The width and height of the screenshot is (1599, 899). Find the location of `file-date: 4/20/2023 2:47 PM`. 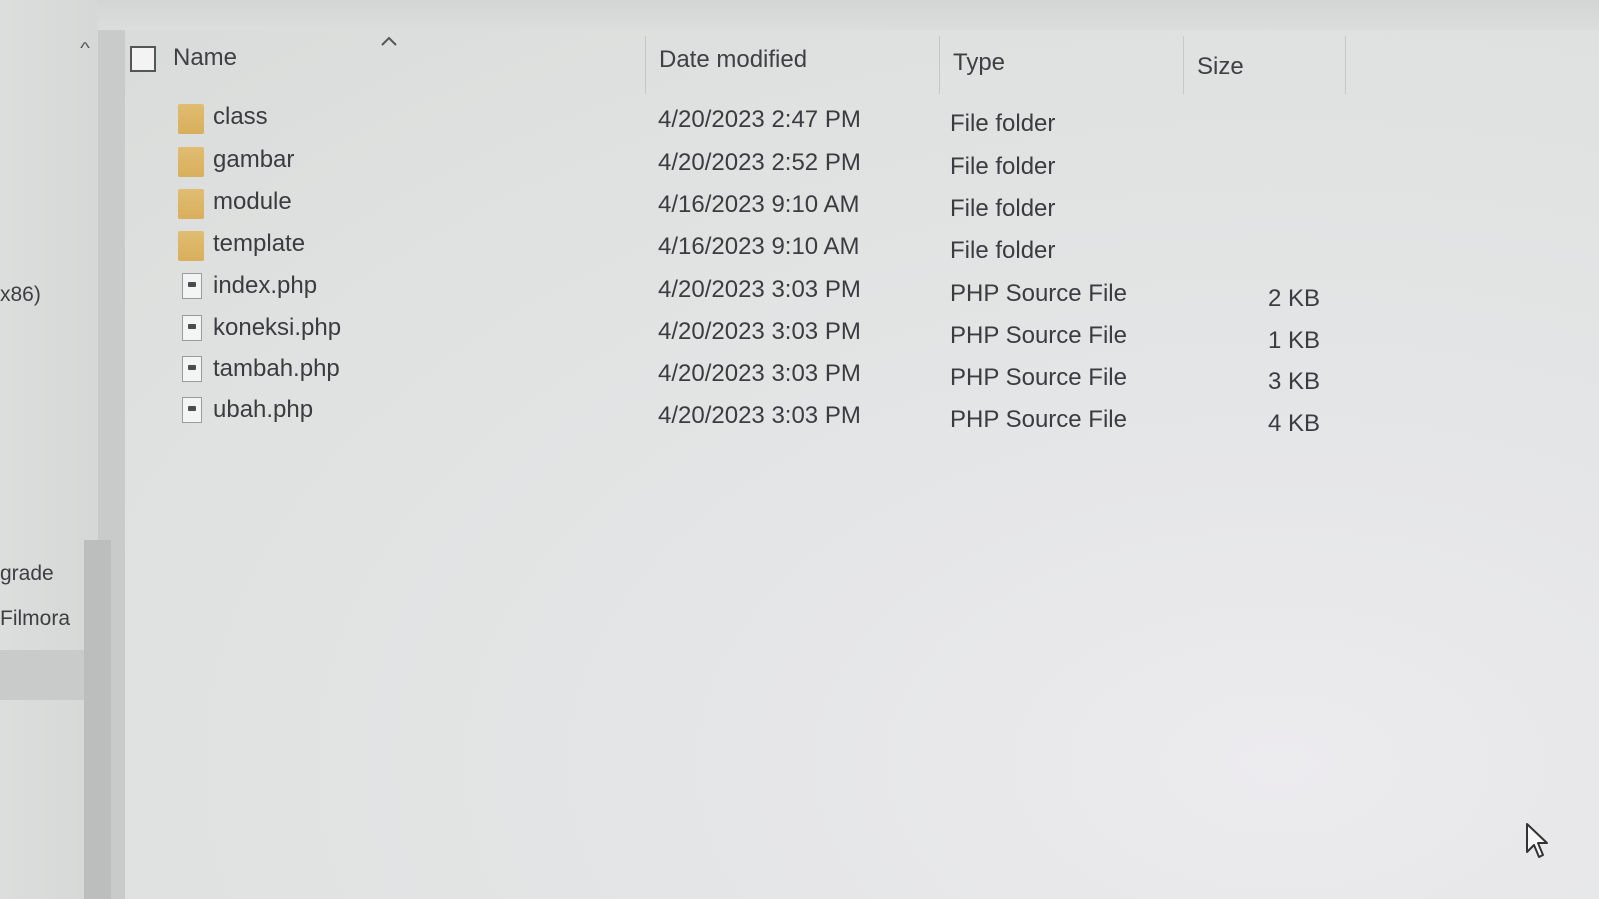

file-date: 4/20/2023 2:47 PM is located at coordinates (759, 119).